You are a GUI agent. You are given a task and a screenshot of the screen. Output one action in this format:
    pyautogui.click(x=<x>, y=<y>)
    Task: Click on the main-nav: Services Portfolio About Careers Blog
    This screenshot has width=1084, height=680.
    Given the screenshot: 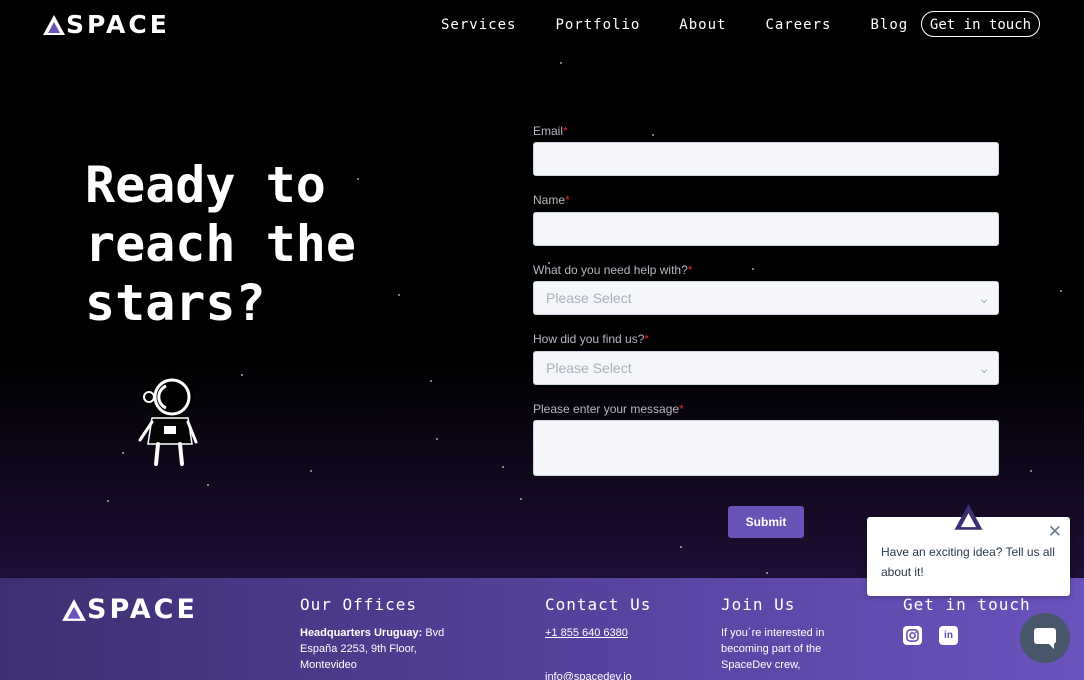 What is the action you would take?
    pyautogui.click(x=674, y=25)
    